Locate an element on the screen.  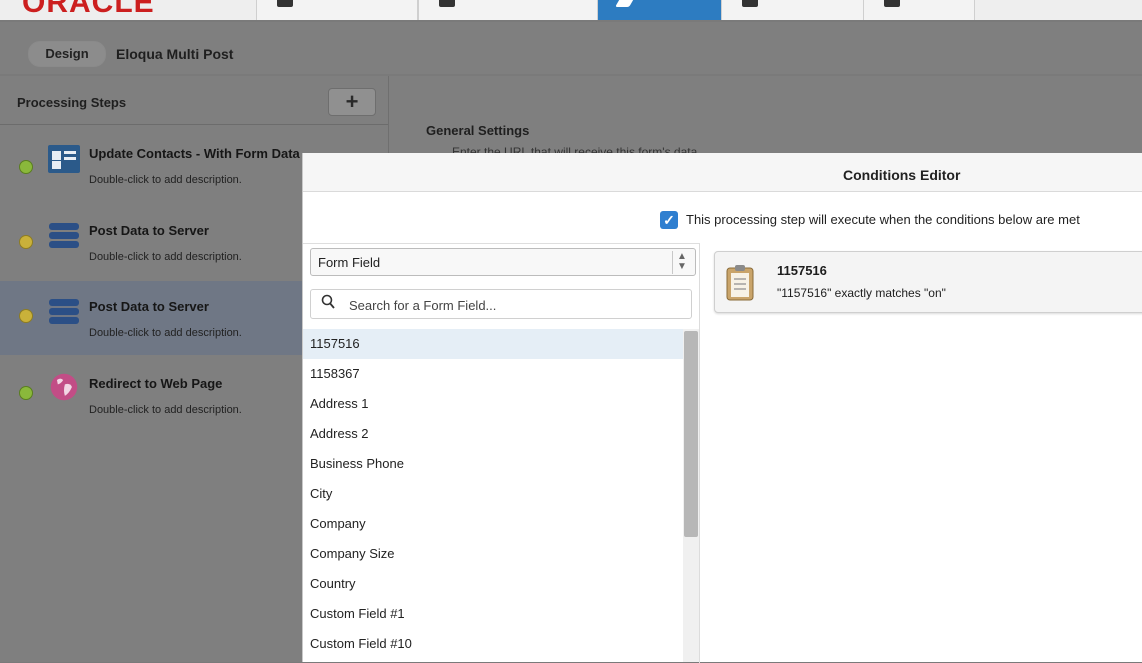
list-item: Company is located at coordinates (493, 524).